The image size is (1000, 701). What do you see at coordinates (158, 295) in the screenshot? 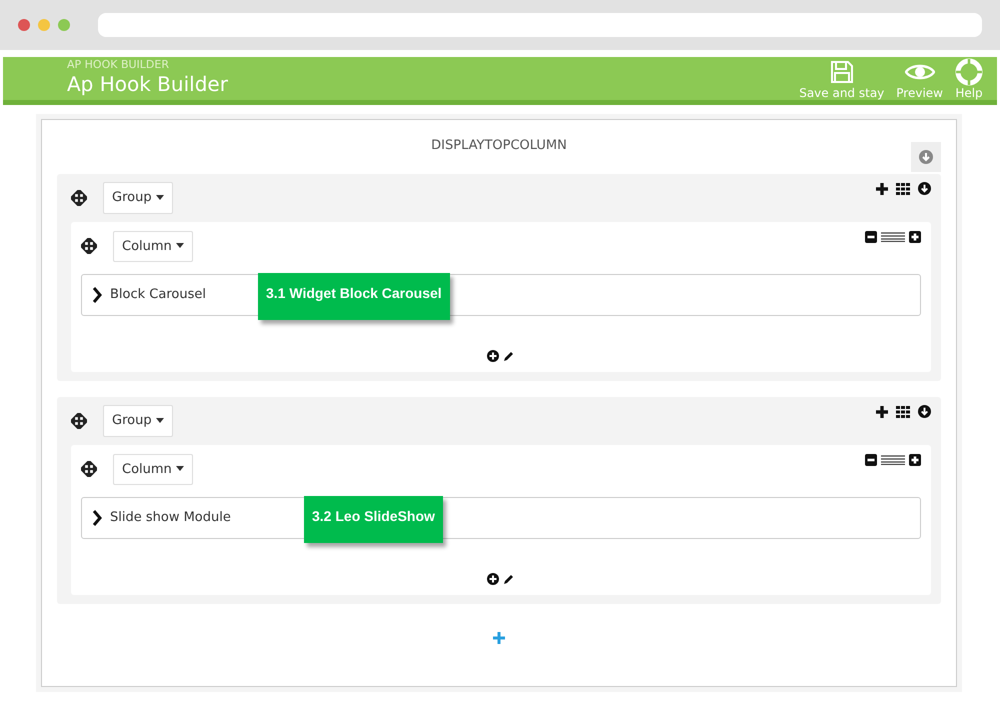
I see `widget-name: Block Carousel` at bounding box center [158, 295].